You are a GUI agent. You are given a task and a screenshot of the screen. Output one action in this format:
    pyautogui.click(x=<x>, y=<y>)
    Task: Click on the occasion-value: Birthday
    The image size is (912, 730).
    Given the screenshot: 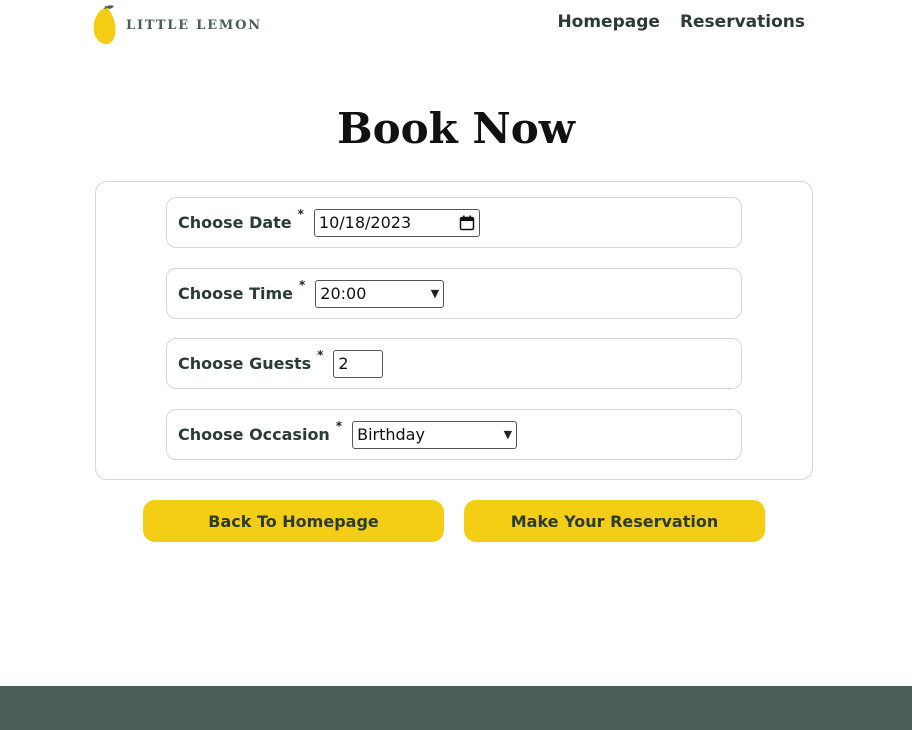 What is the action you would take?
    pyautogui.click(x=391, y=434)
    